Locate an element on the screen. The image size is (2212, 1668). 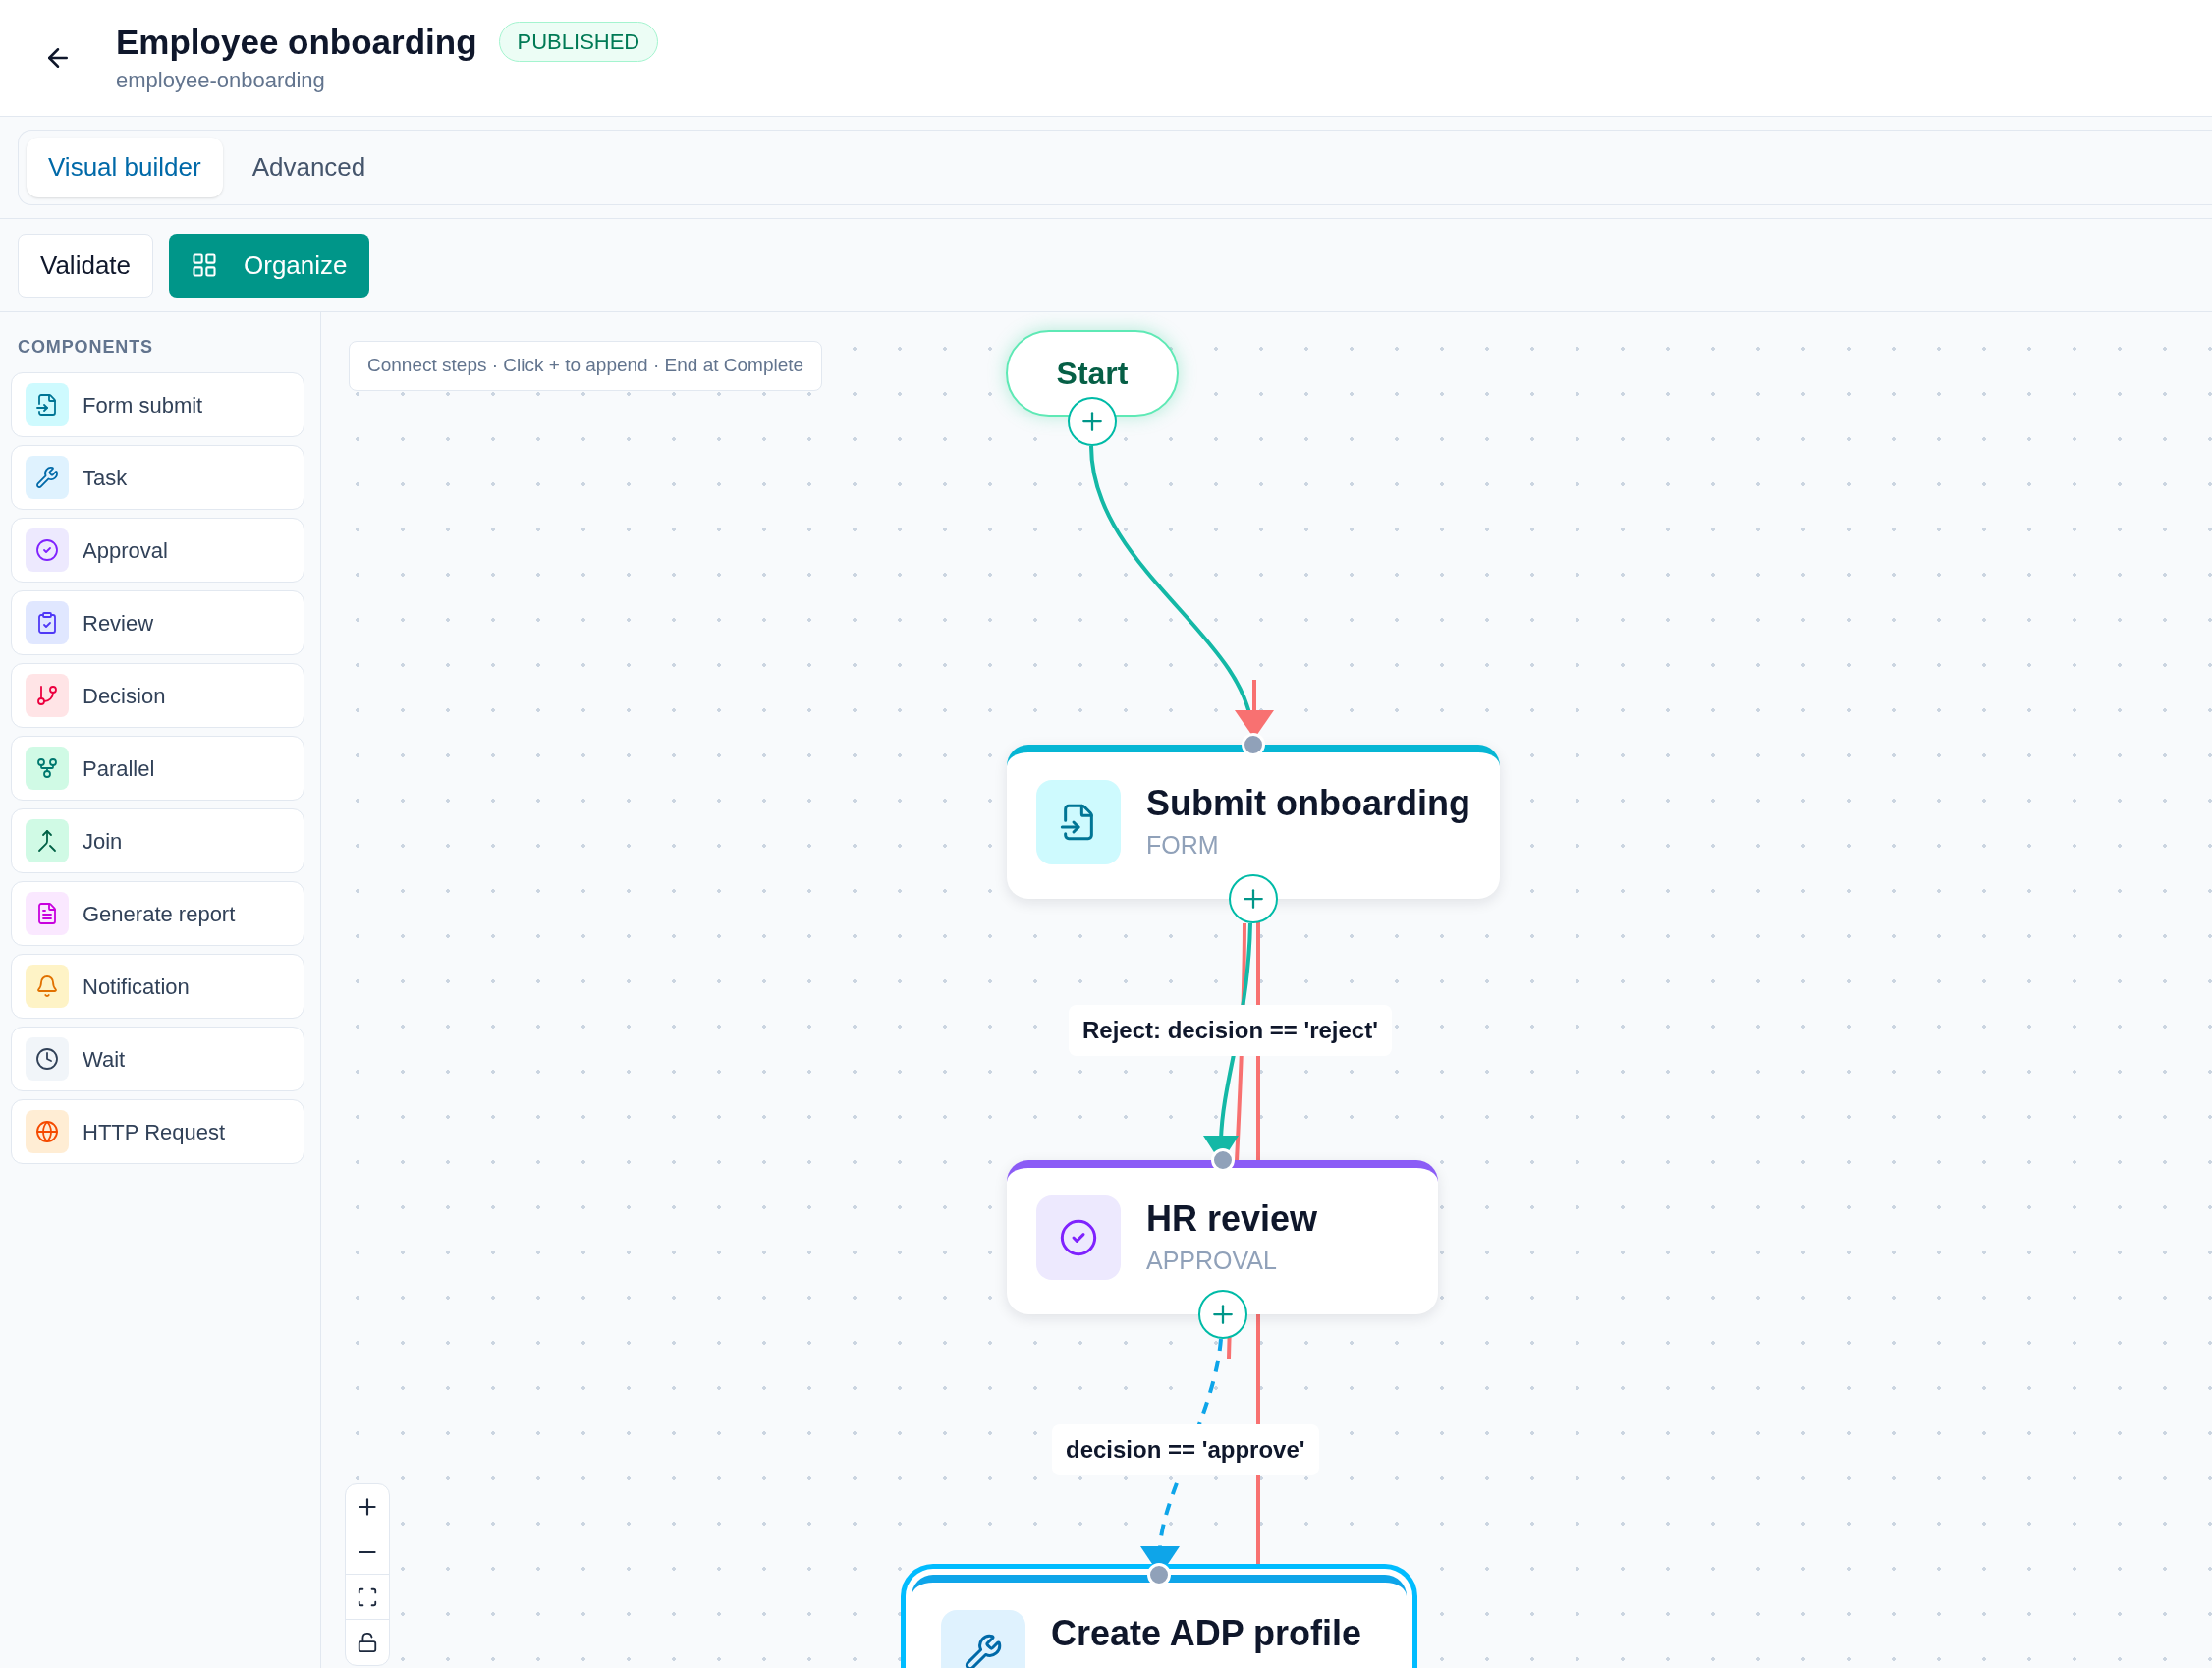
tab: Advanced is located at coordinates (309, 167).